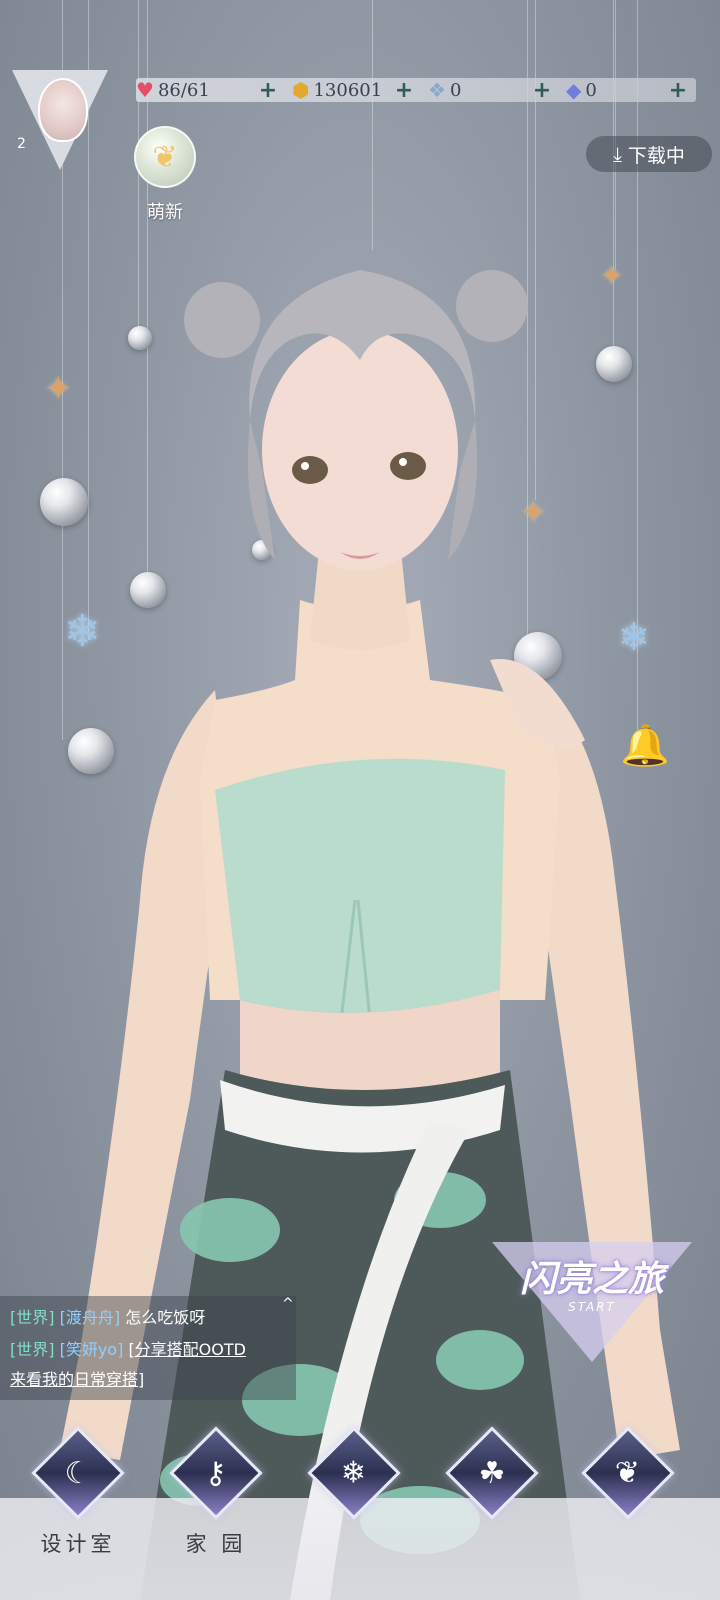 This screenshot has height=1600, width=720. I want to click on nav-snowflake: ❄, so click(354, 1491).